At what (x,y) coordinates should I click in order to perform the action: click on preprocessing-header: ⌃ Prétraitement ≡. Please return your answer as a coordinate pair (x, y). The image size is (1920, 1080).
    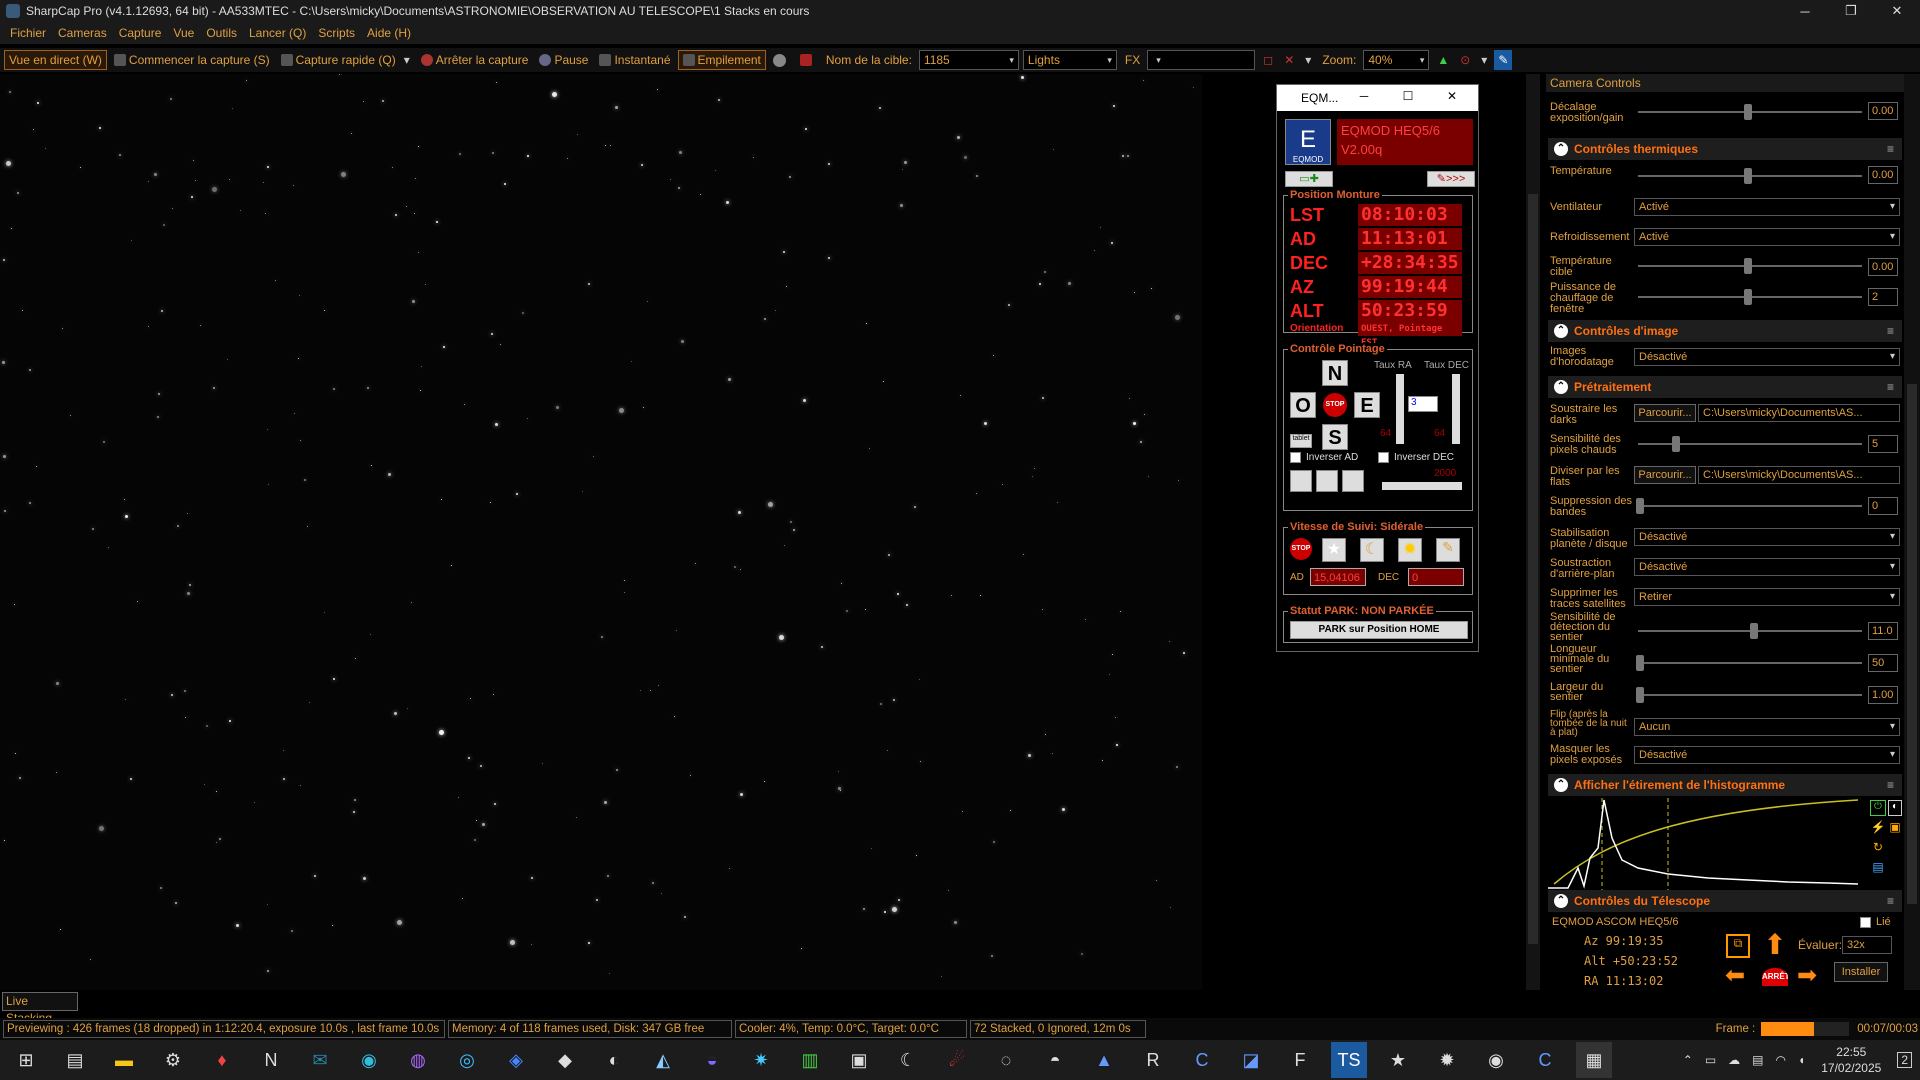
    Looking at the image, I should click on (1725, 387).